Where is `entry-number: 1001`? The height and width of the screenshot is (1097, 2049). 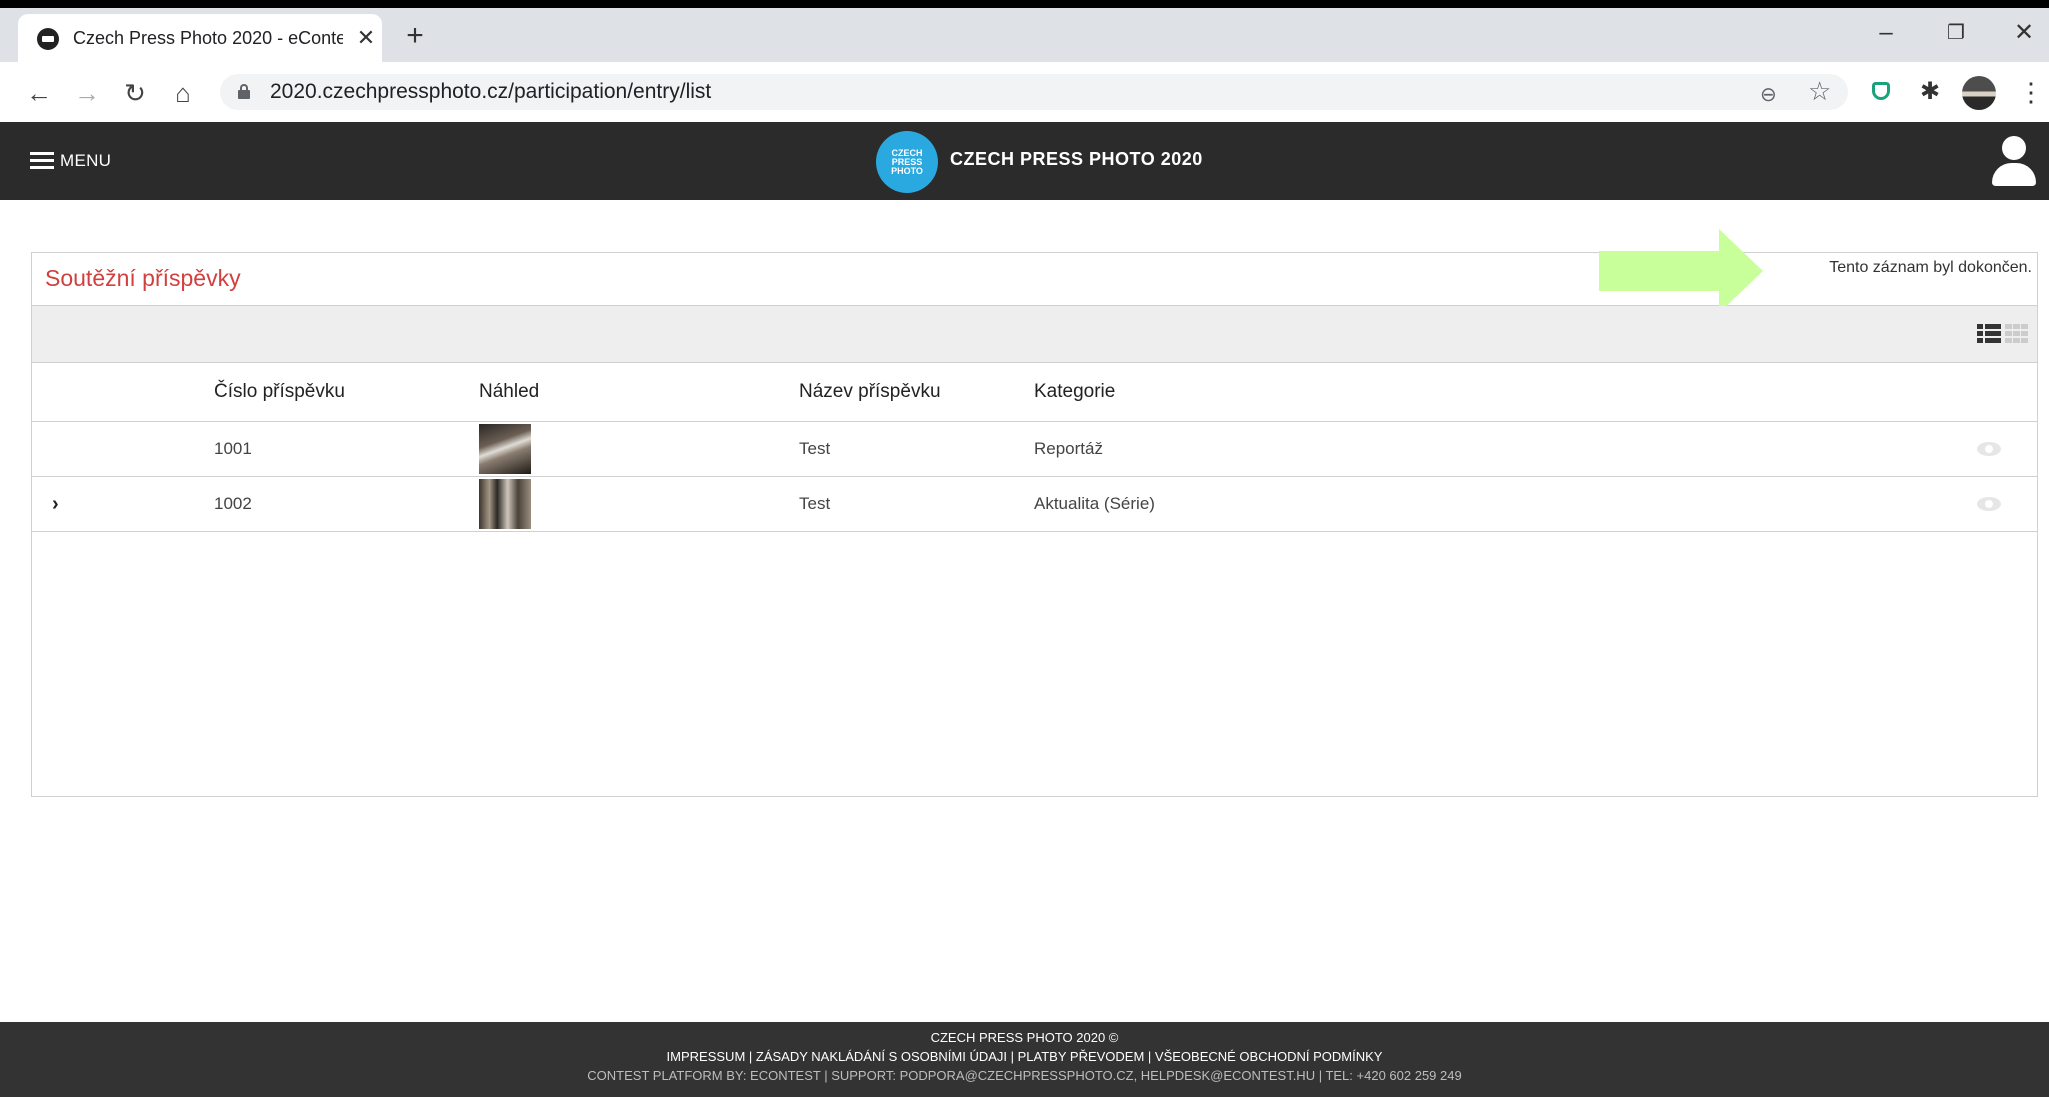
entry-number: 1001 is located at coordinates (346, 449).